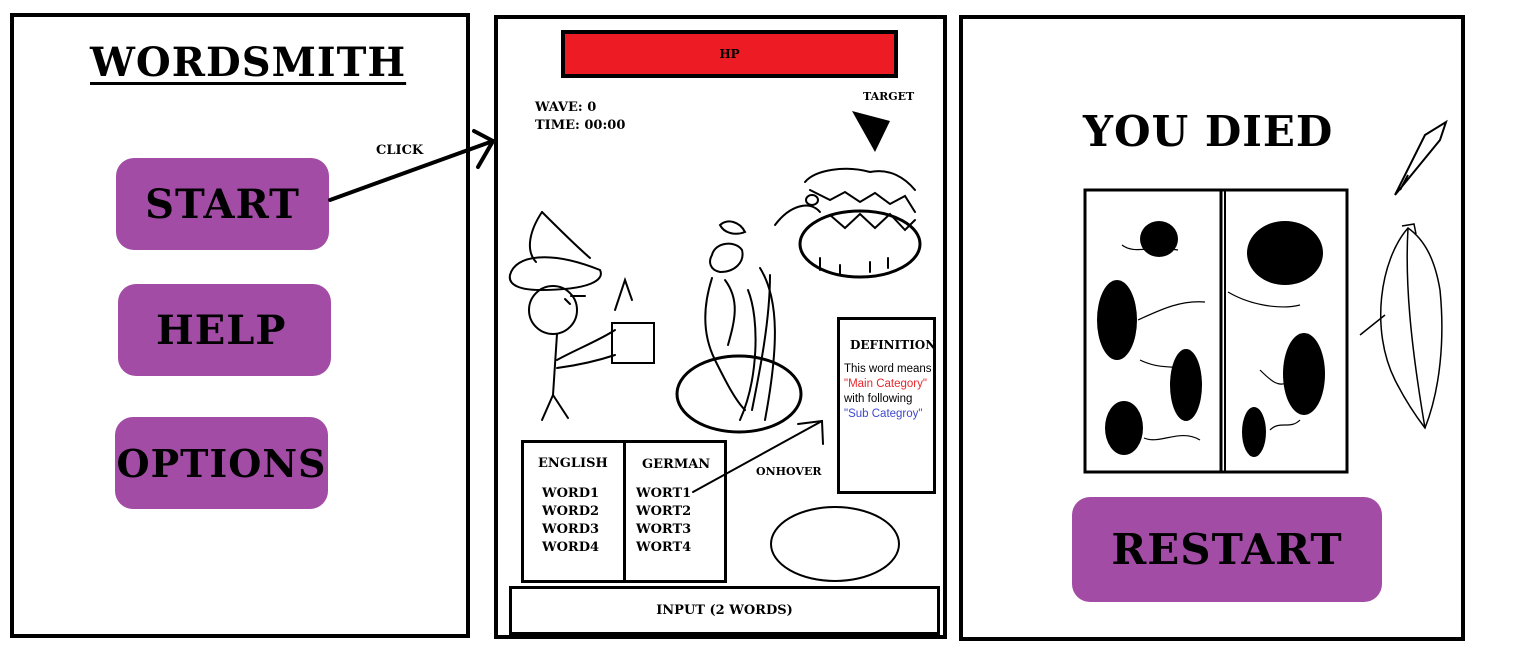 The image size is (1530, 648). I want to click on click-label: CLICK, so click(400, 150).